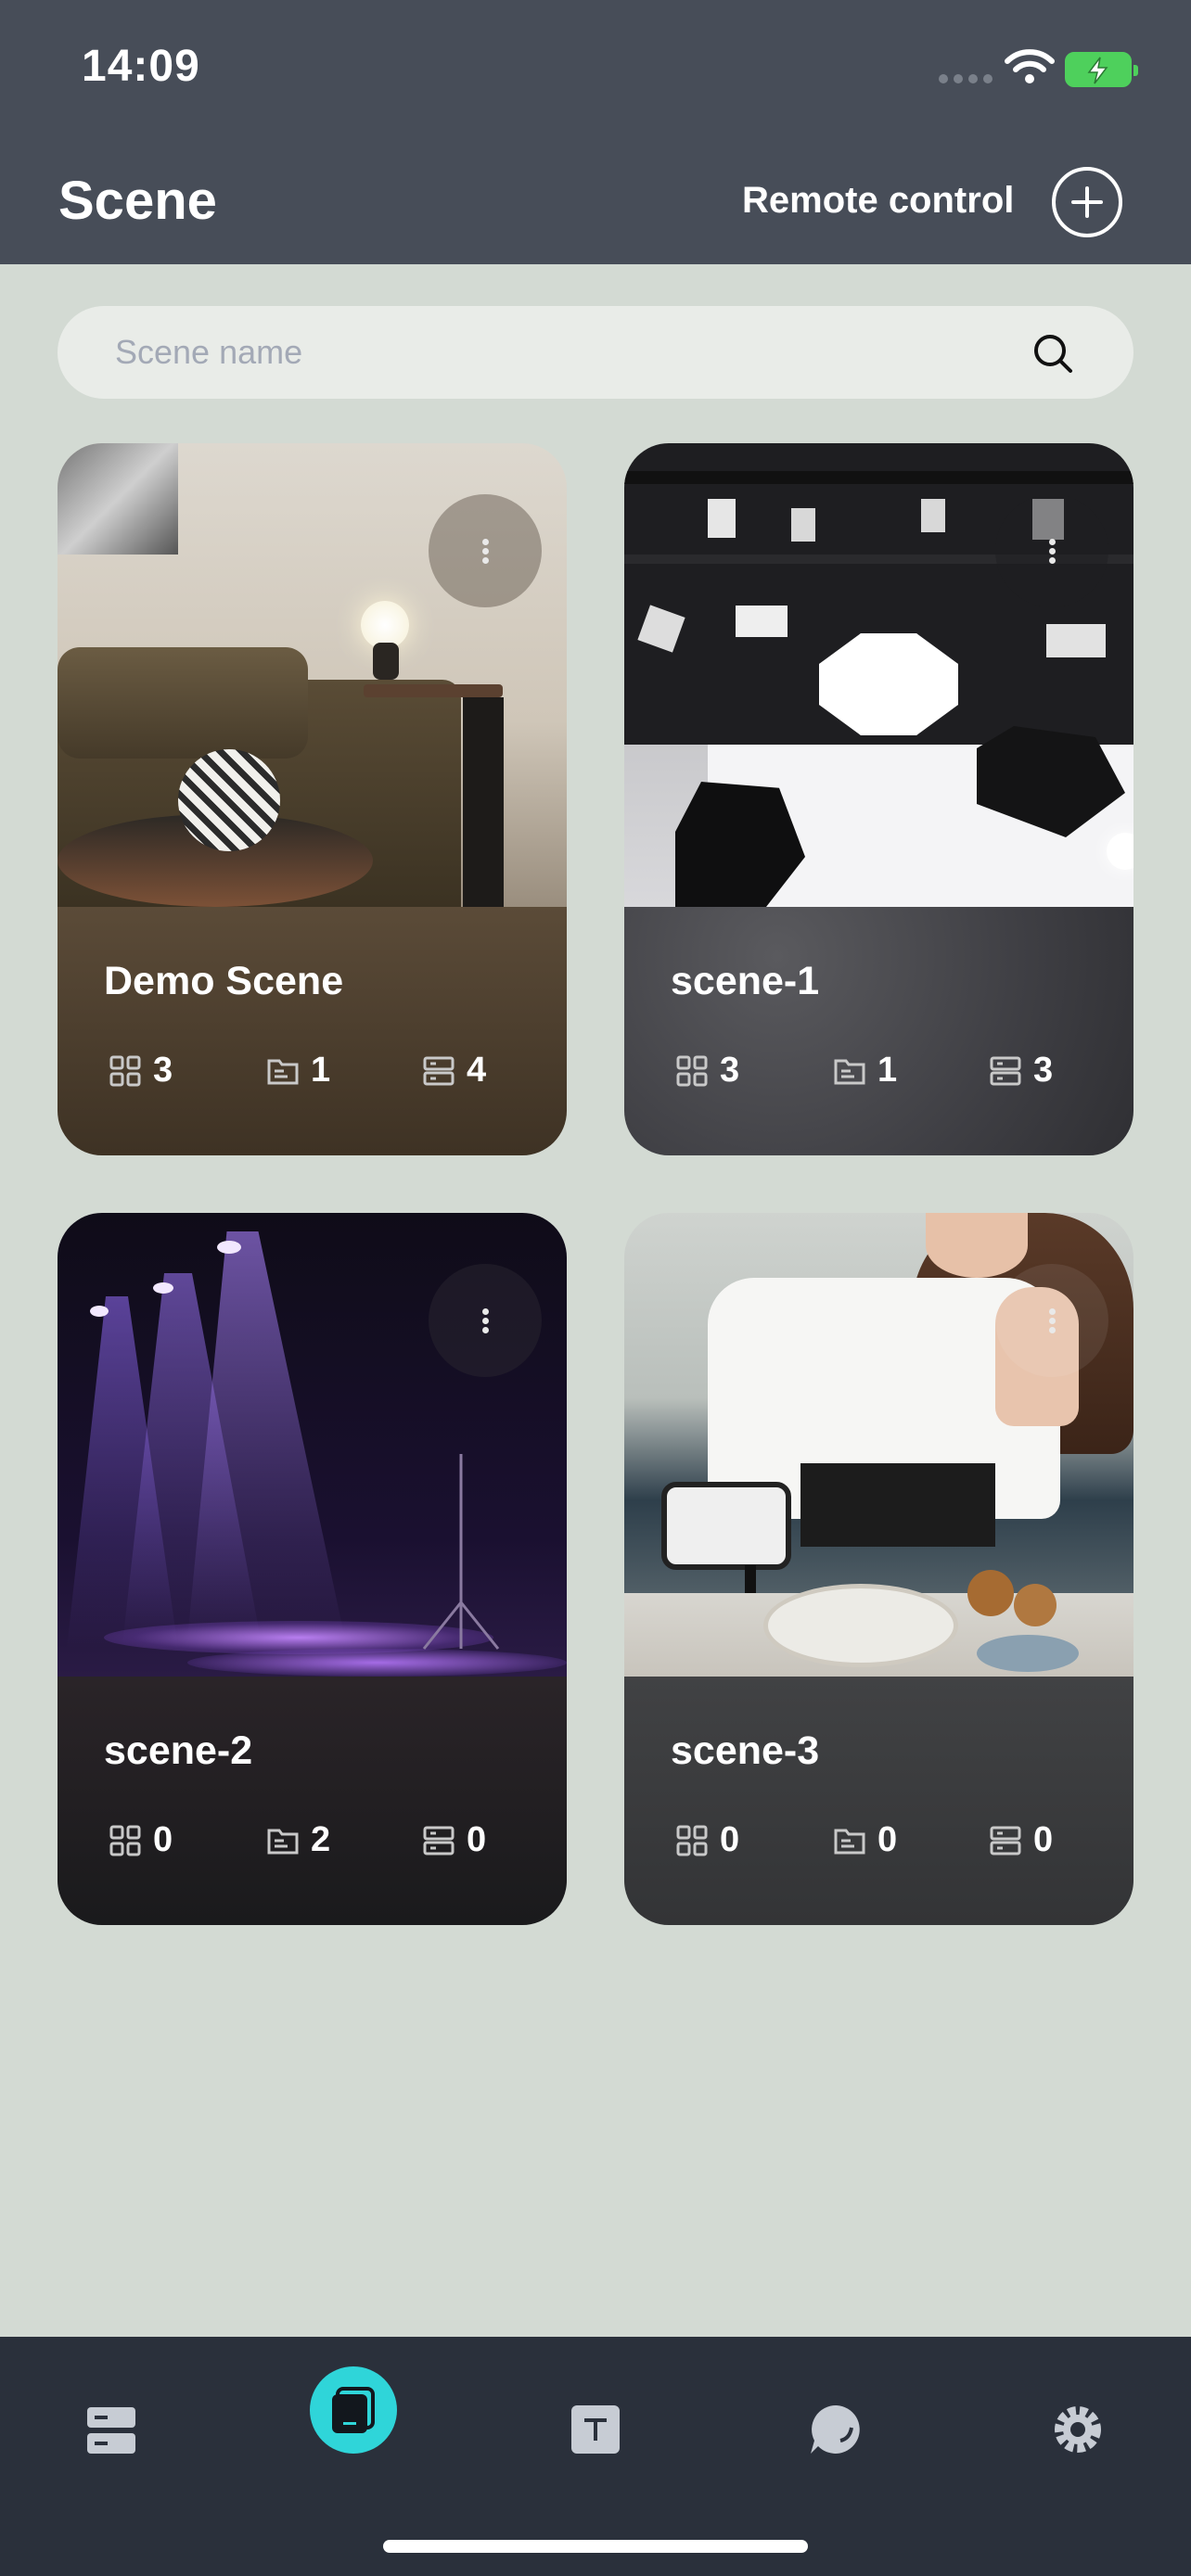 Image resolution: width=1191 pixels, height=2576 pixels. Describe the element at coordinates (1053, 354) in the screenshot. I see `search-icon` at that location.